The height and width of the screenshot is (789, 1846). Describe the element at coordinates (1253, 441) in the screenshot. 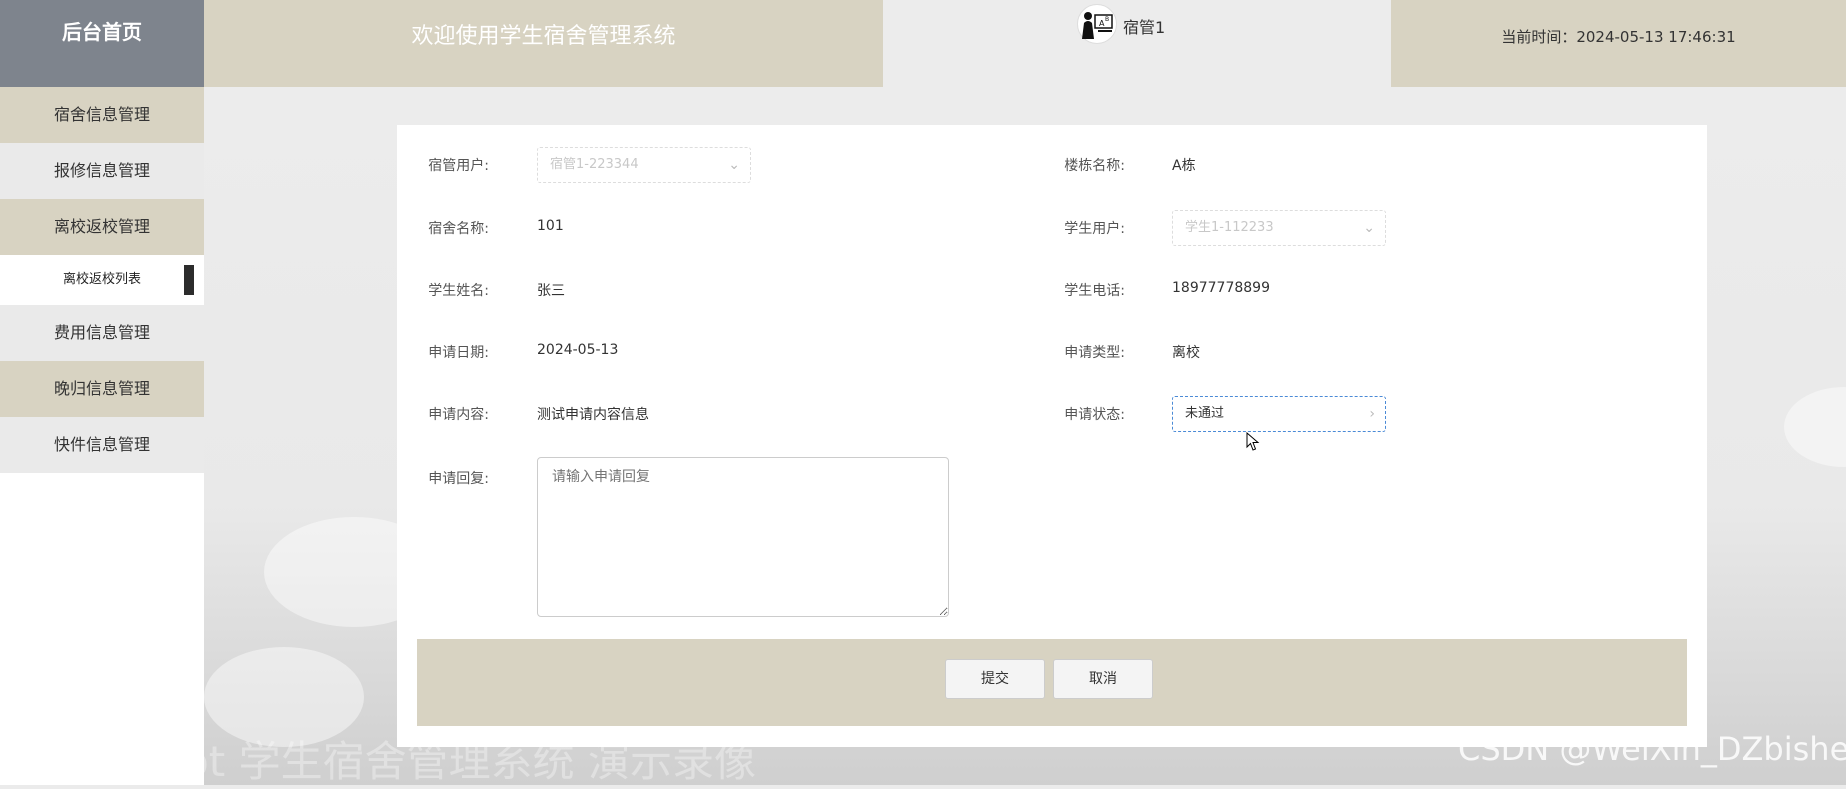

I see `mouse-cursor-icon` at that location.